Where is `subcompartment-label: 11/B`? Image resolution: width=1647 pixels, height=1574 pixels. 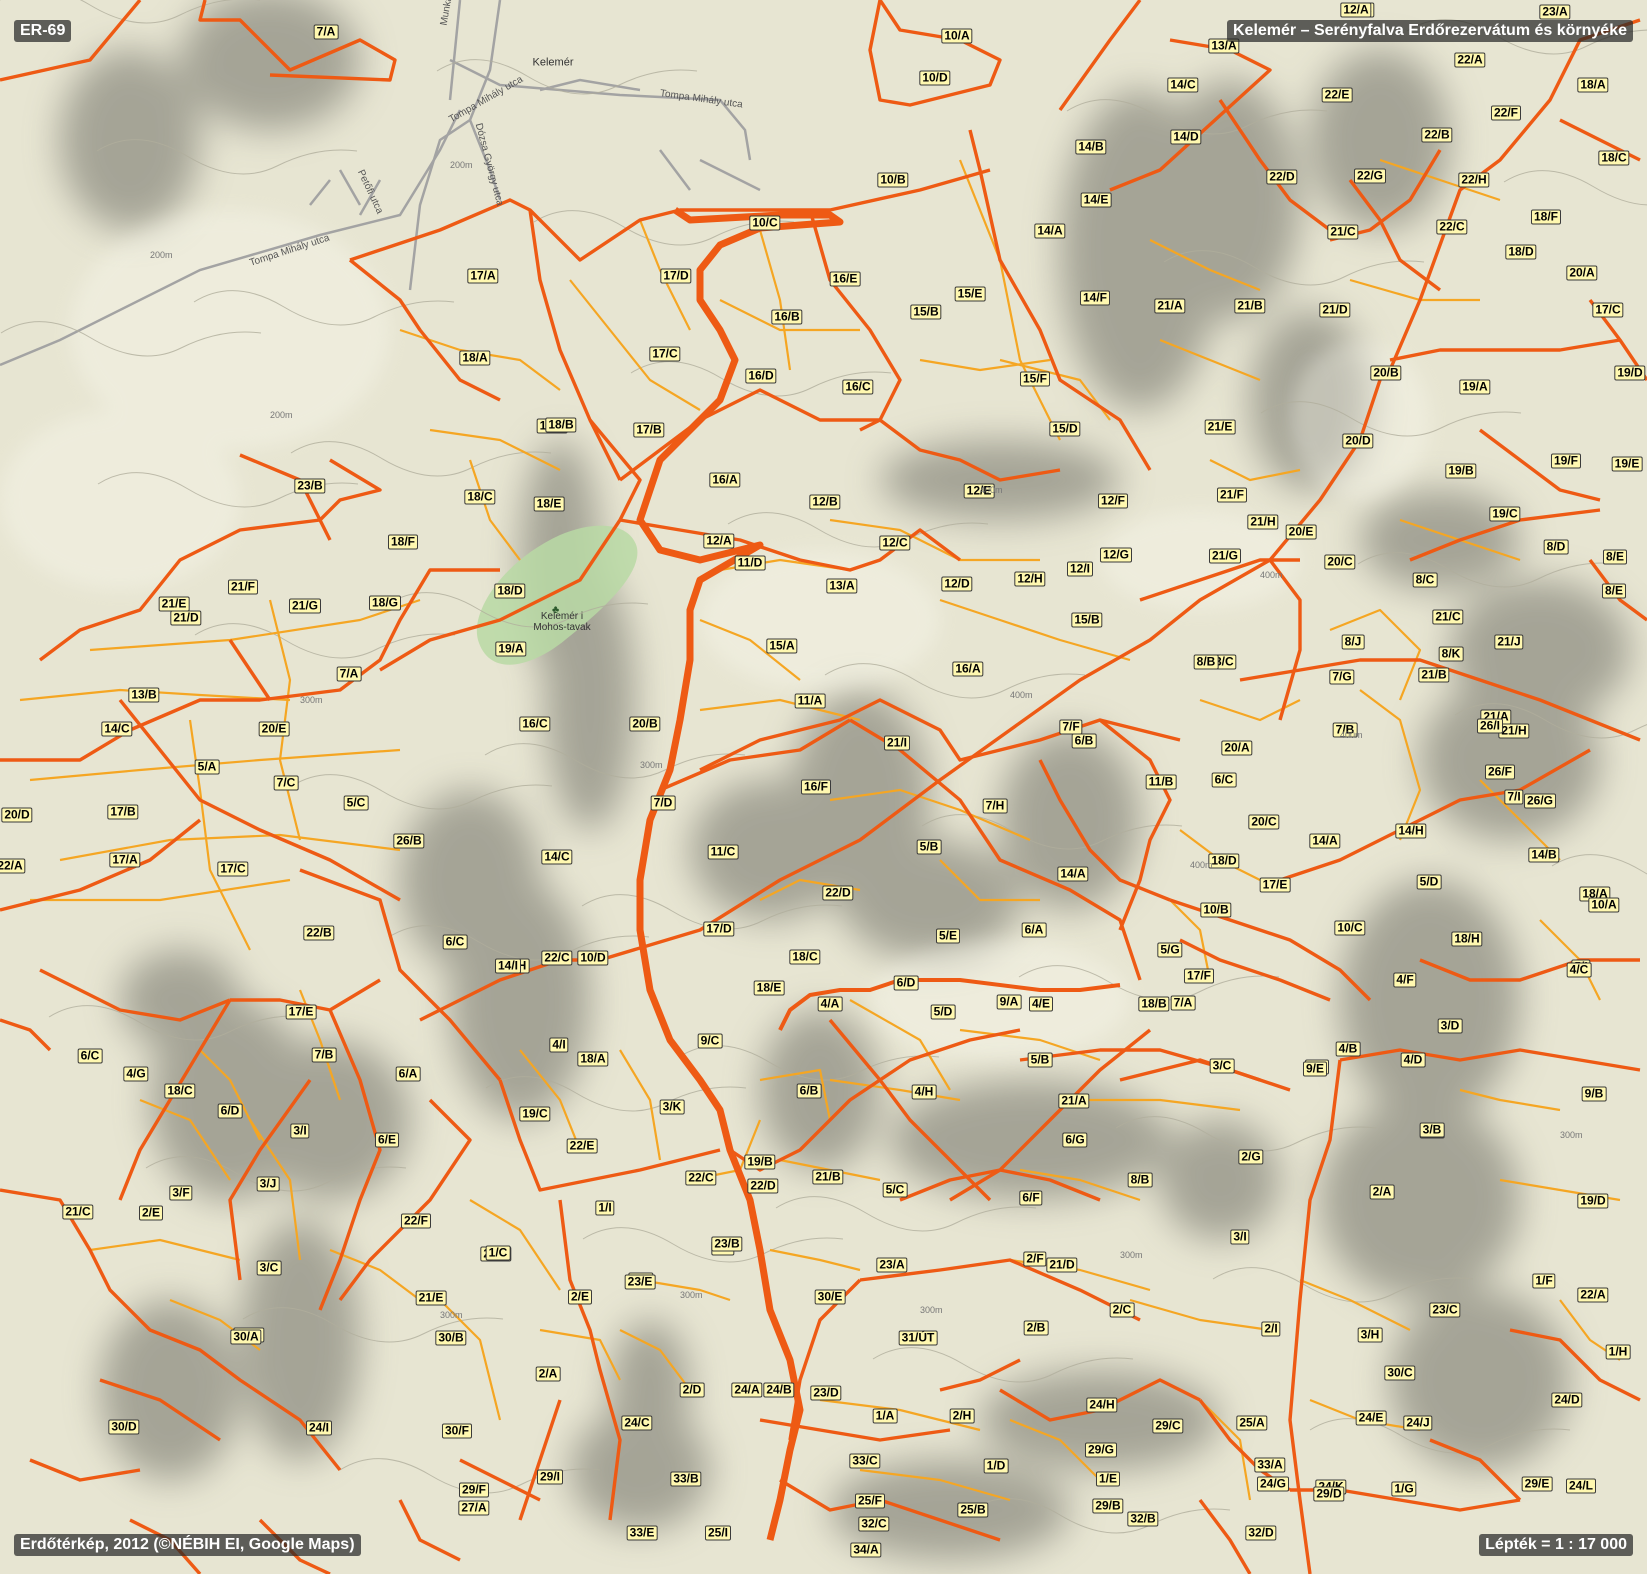 subcompartment-label: 11/B is located at coordinates (1161, 782).